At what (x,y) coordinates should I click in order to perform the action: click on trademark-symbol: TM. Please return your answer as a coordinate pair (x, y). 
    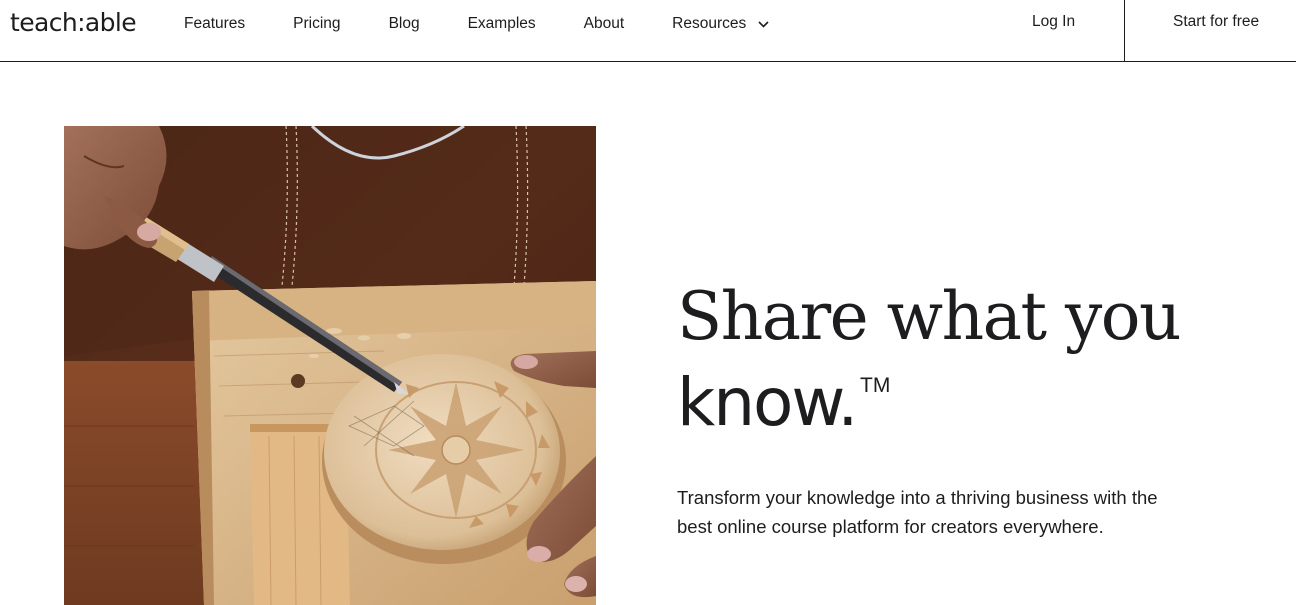
    Looking at the image, I should click on (875, 385).